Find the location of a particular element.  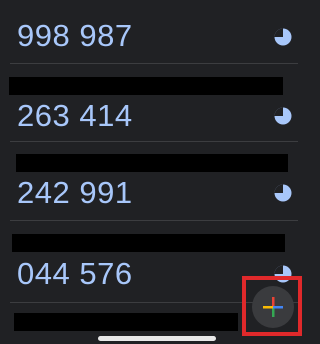

otp-code: 242 991 is located at coordinates (75, 193).